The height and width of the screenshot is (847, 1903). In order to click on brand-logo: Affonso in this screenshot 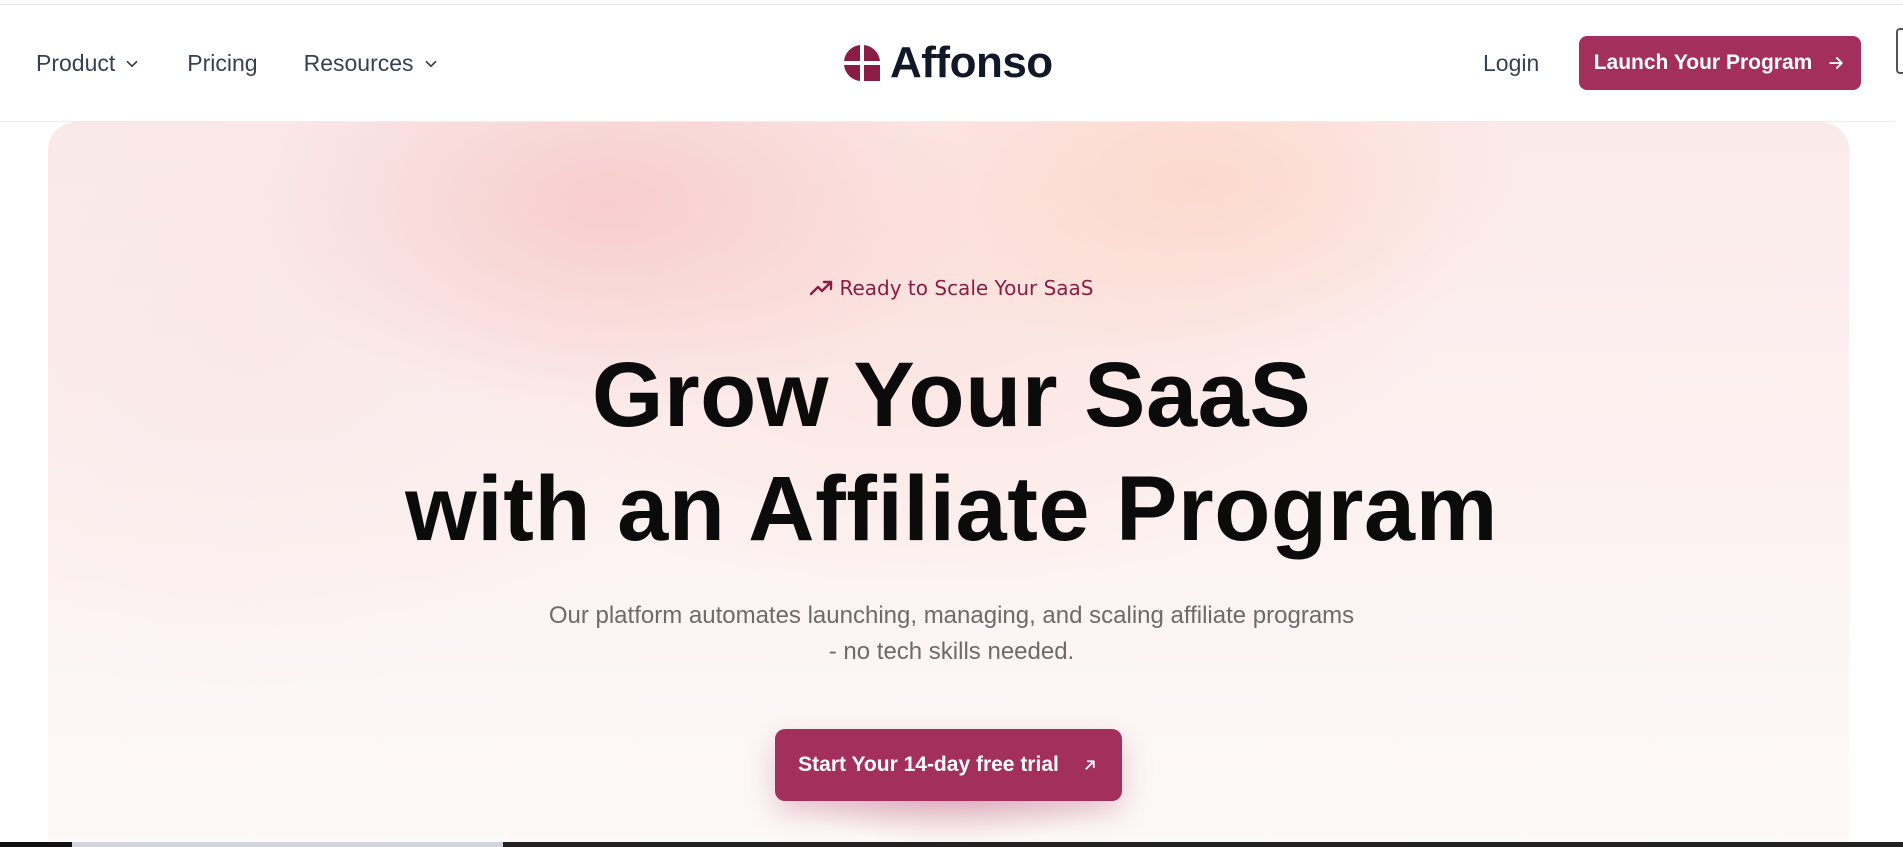, I will do `click(947, 62)`.